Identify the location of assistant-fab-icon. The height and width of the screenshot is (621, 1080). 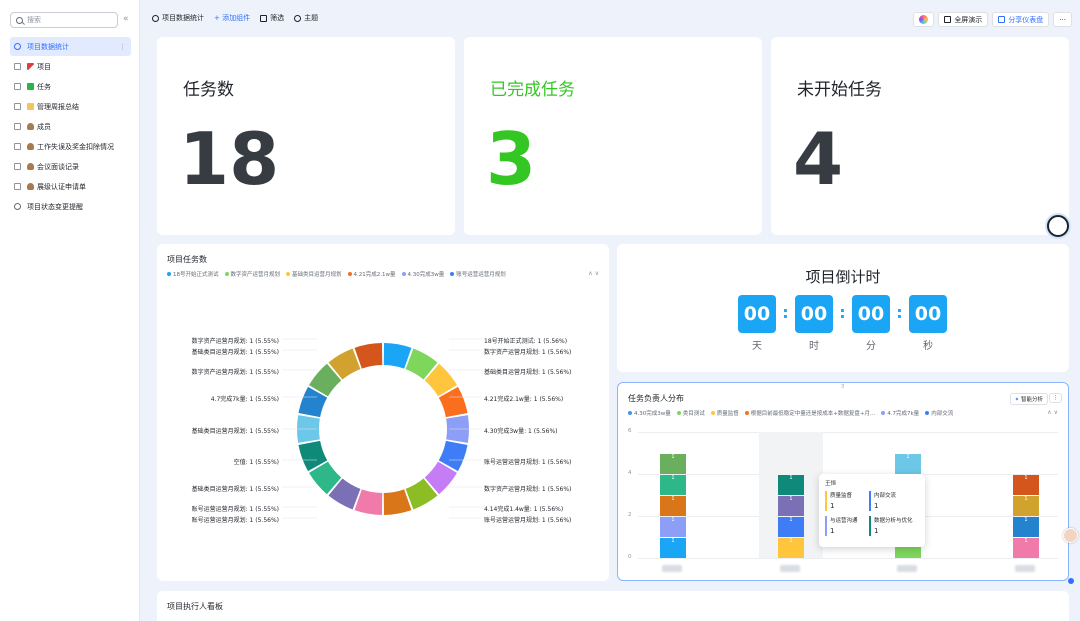
(1058, 226).